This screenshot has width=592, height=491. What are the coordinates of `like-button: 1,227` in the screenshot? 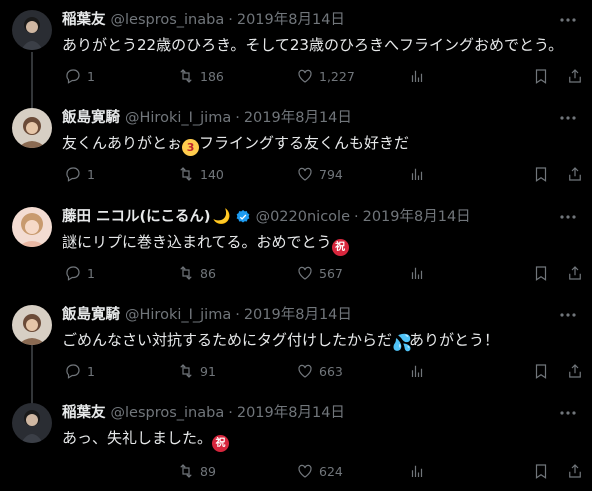 It's located at (325, 76).